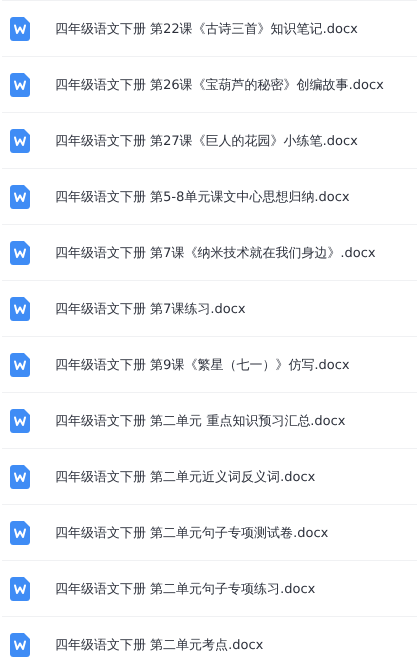 The height and width of the screenshot is (660, 417). I want to click on file-row: 四年级语文下册 第二单元 重点知识预习汇总.docx, so click(209, 420).